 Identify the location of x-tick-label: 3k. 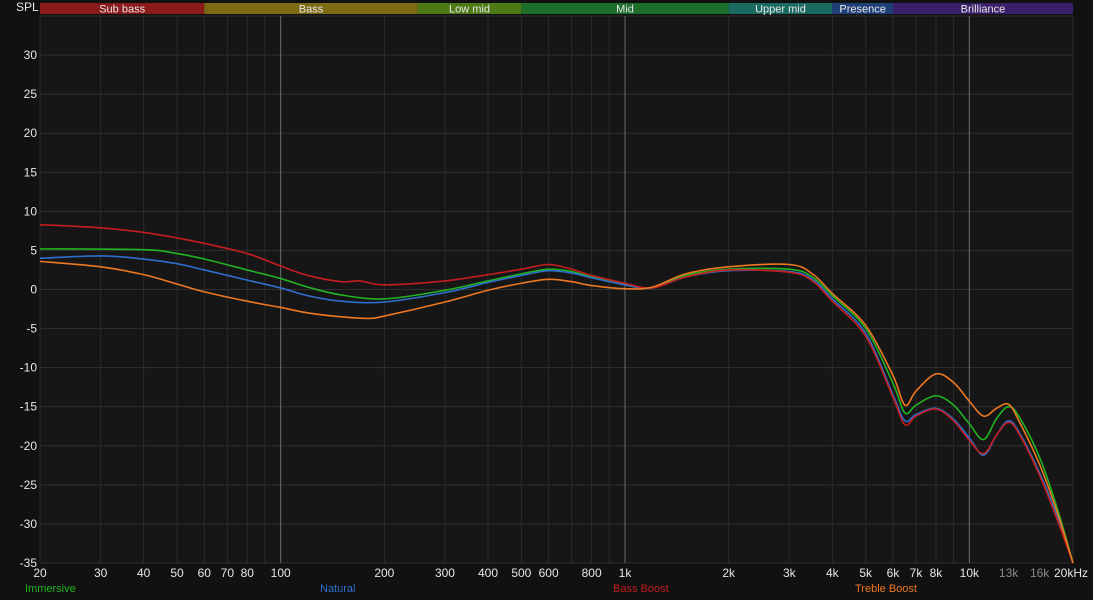
(790, 573).